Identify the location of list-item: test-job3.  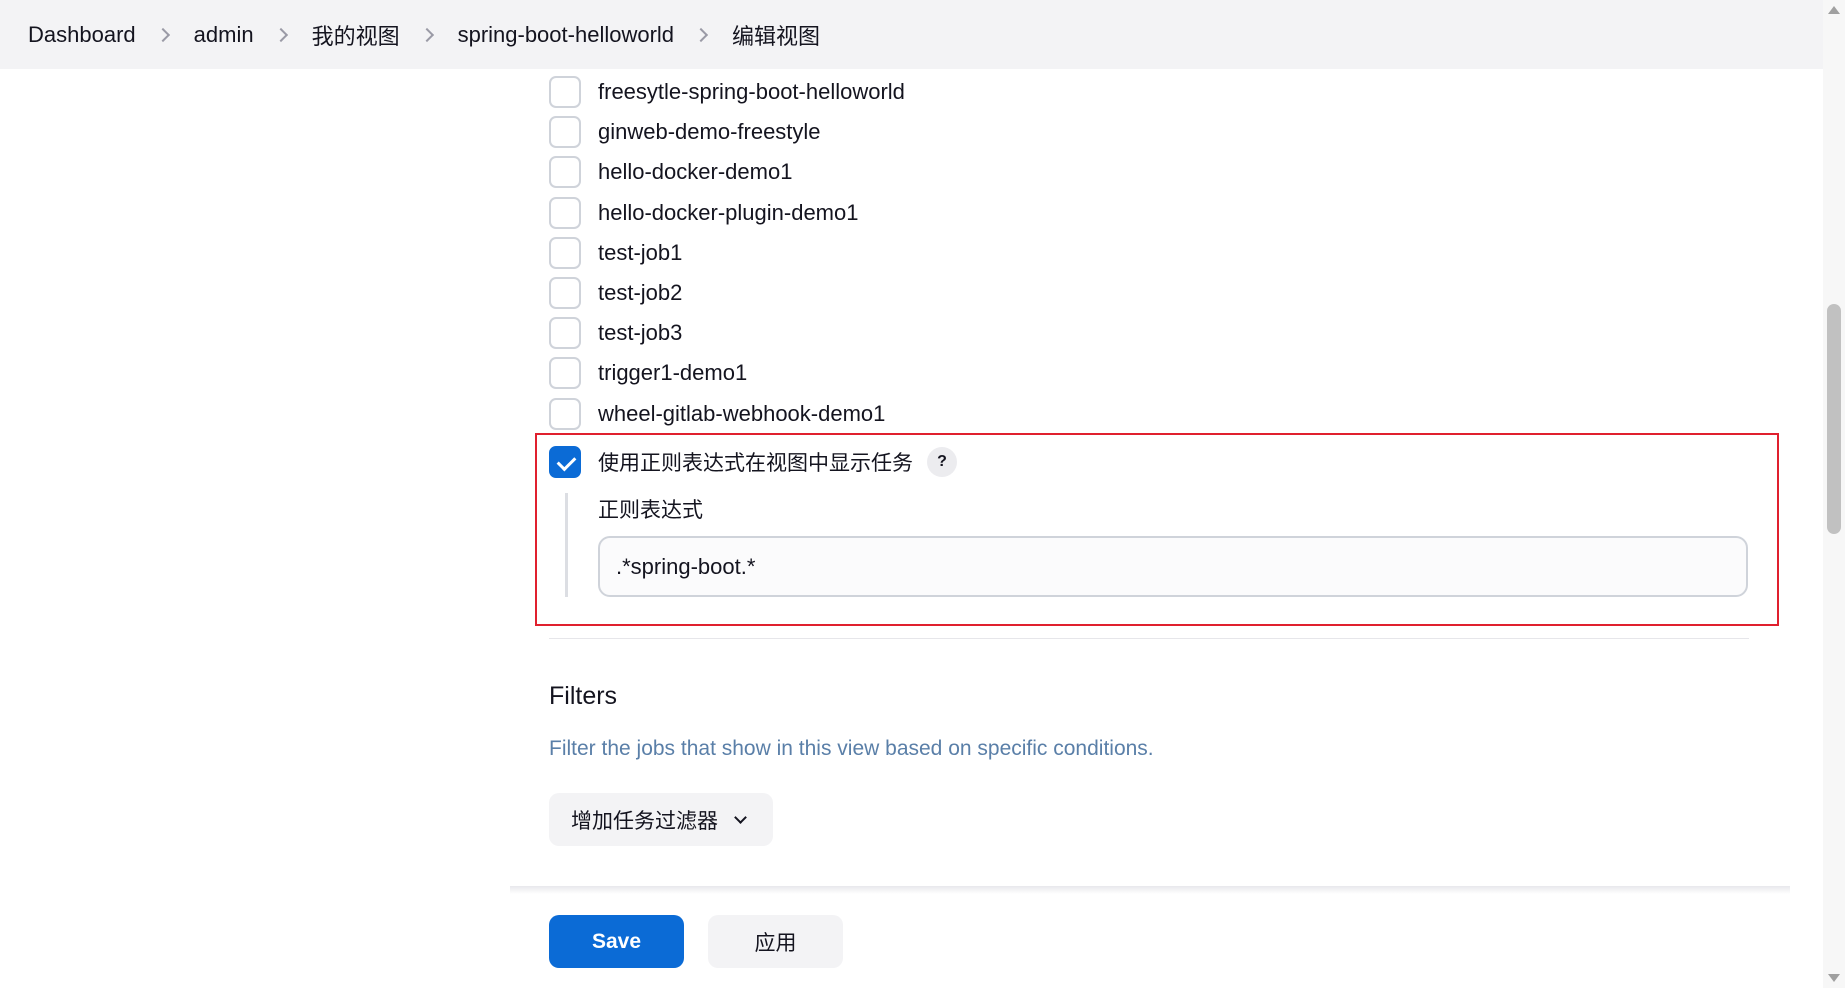
(727, 333).